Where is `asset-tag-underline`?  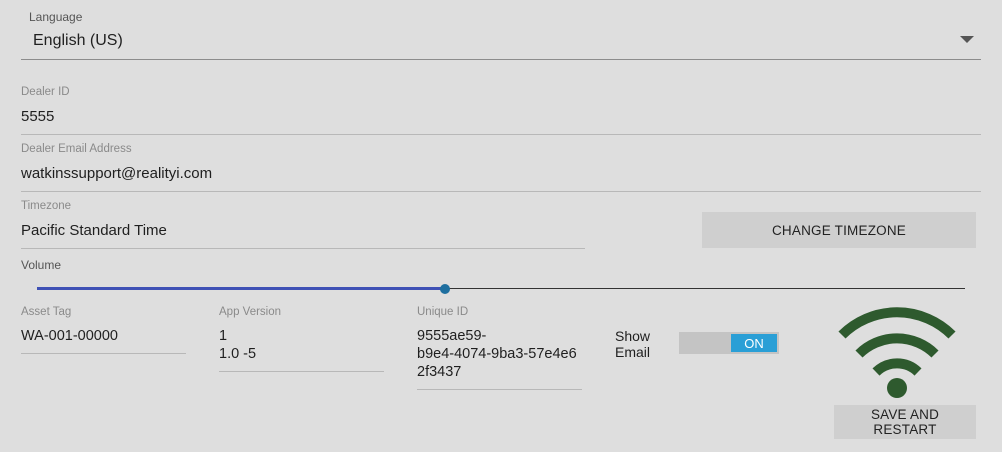
asset-tag-underline is located at coordinates (103, 353).